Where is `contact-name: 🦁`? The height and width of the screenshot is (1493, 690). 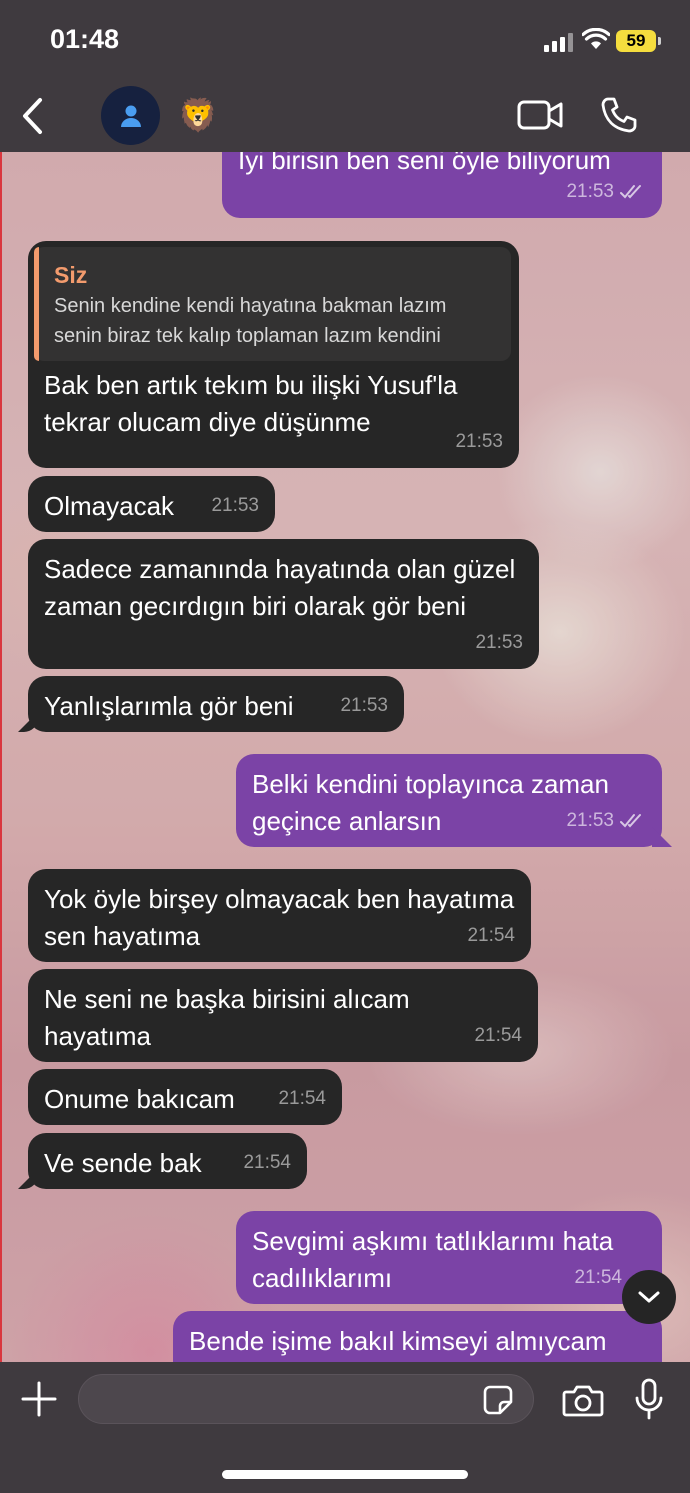
contact-name: 🦁 is located at coordinates (198, 115).